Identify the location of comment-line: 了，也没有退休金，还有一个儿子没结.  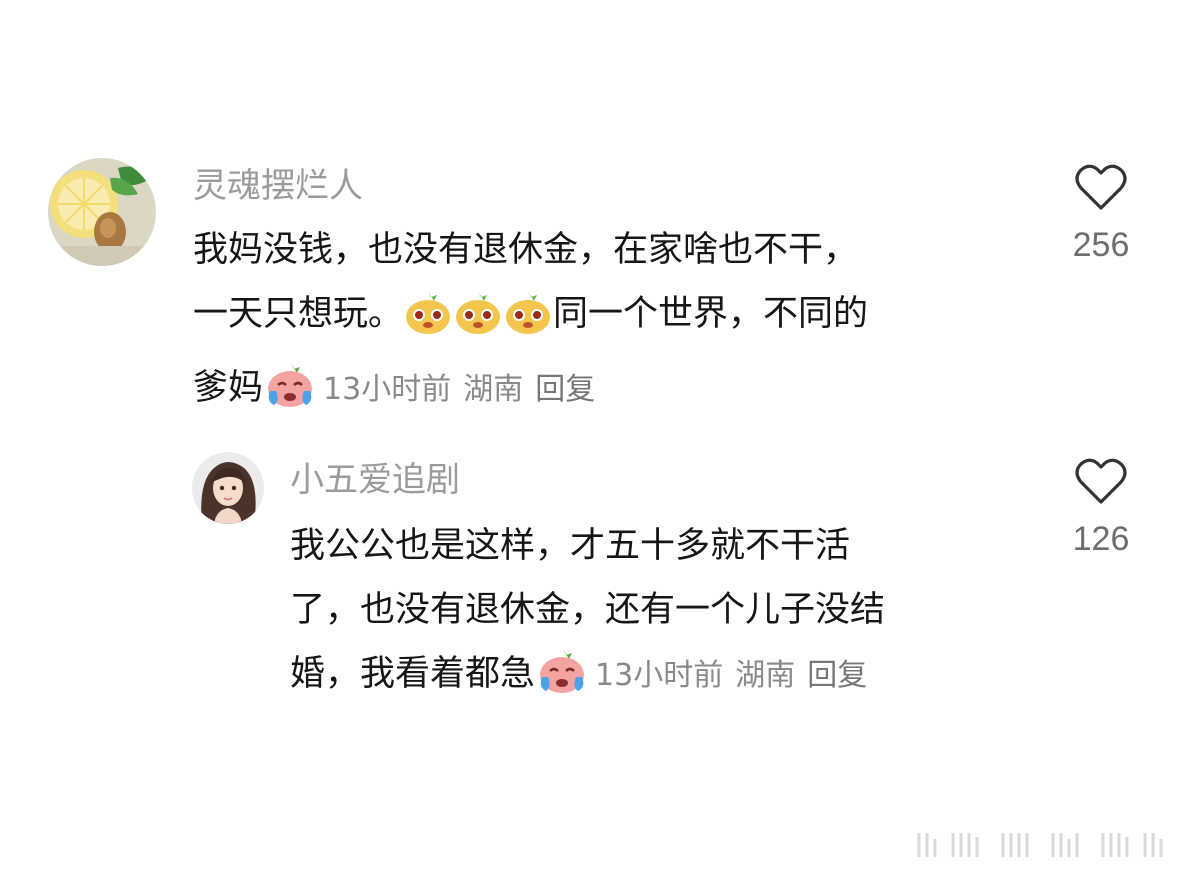
(588, 610).